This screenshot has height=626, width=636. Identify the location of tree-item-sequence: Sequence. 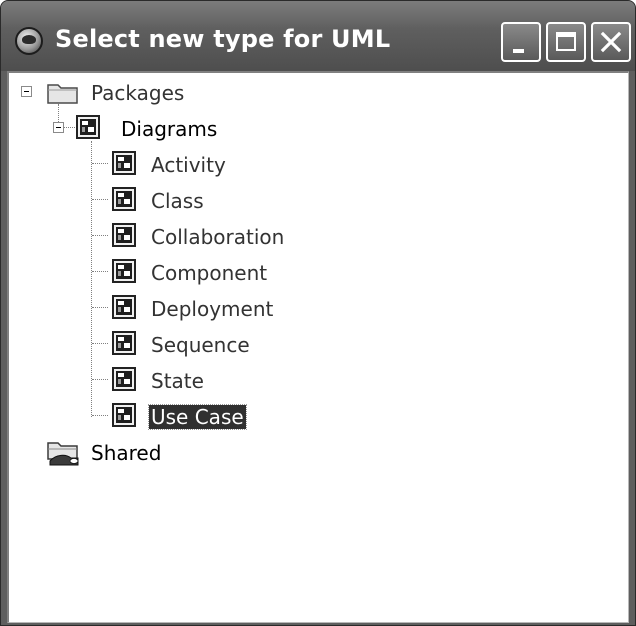
(200, 345).